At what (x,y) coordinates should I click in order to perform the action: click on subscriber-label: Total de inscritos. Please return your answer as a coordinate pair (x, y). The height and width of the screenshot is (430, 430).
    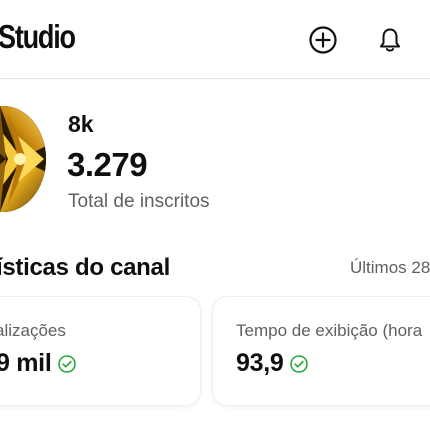
    Looking at the image, I should click on (139, 201).